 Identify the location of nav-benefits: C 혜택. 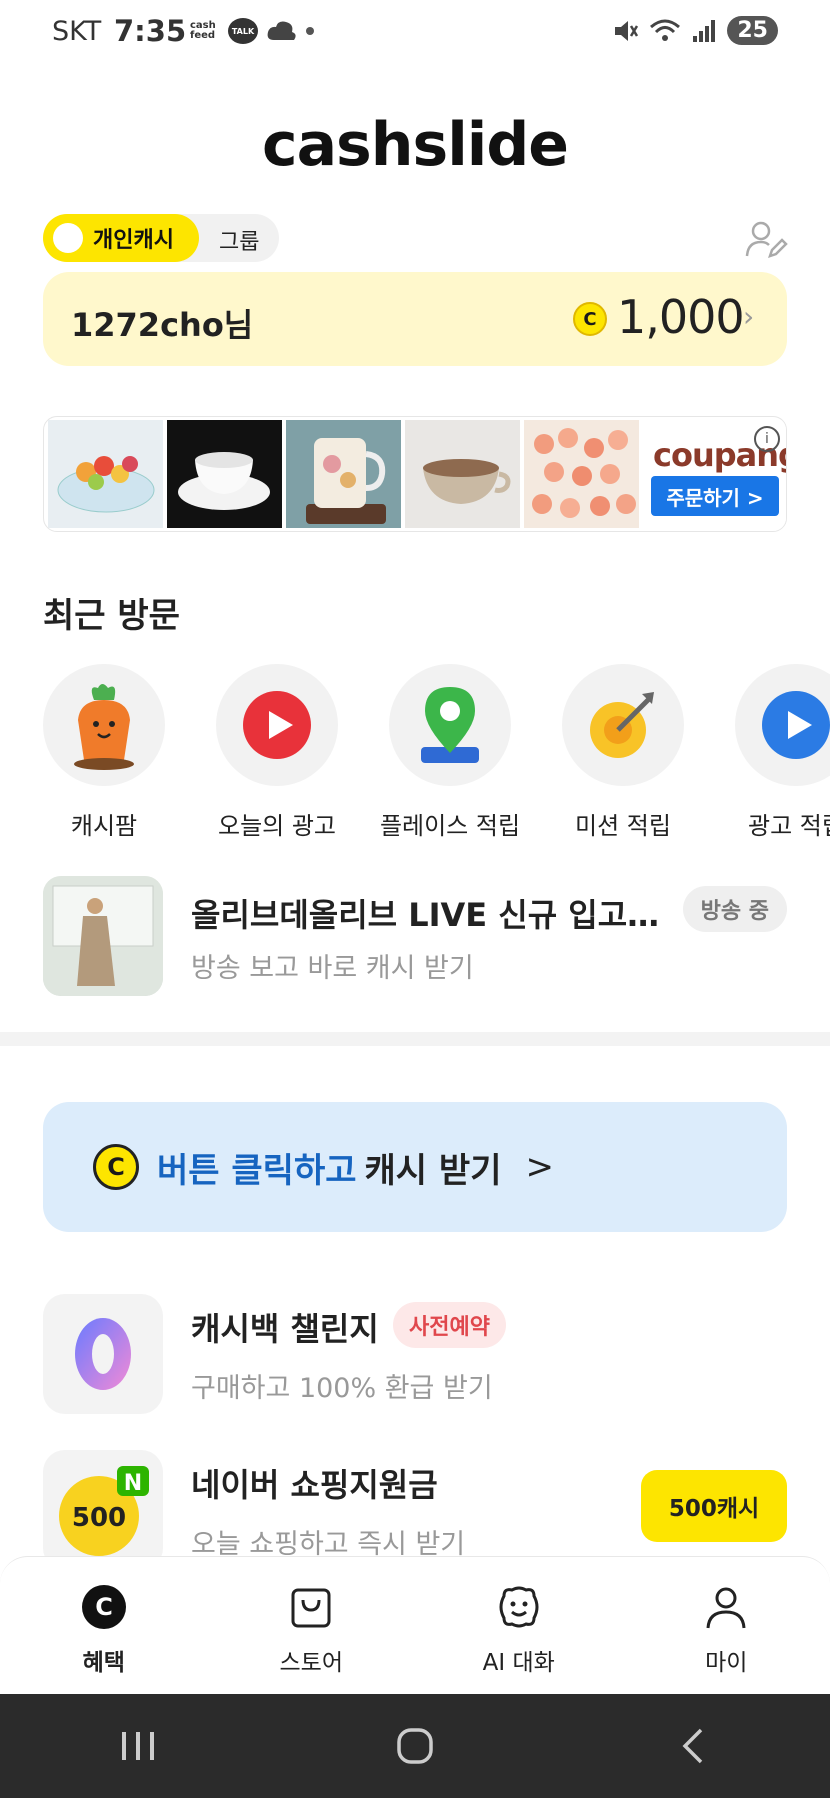
(104, 1625).